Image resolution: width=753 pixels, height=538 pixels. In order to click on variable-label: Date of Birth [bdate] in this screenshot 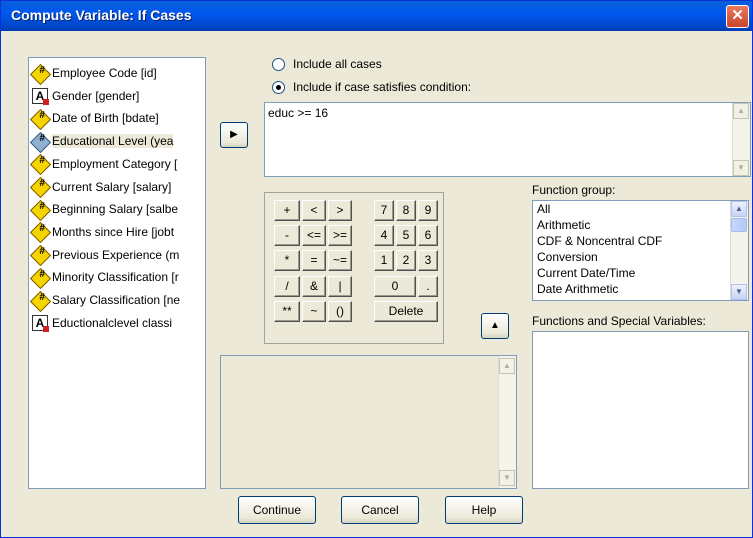, I will do `click(105, 118)`.